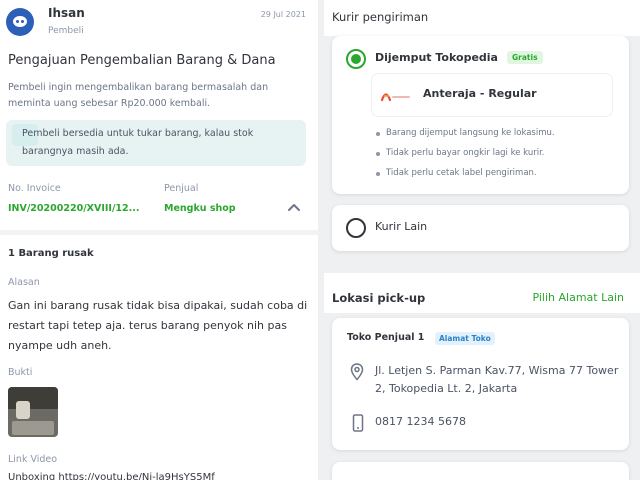  I want to click on radio-unselected-icon, so click(356, 228).